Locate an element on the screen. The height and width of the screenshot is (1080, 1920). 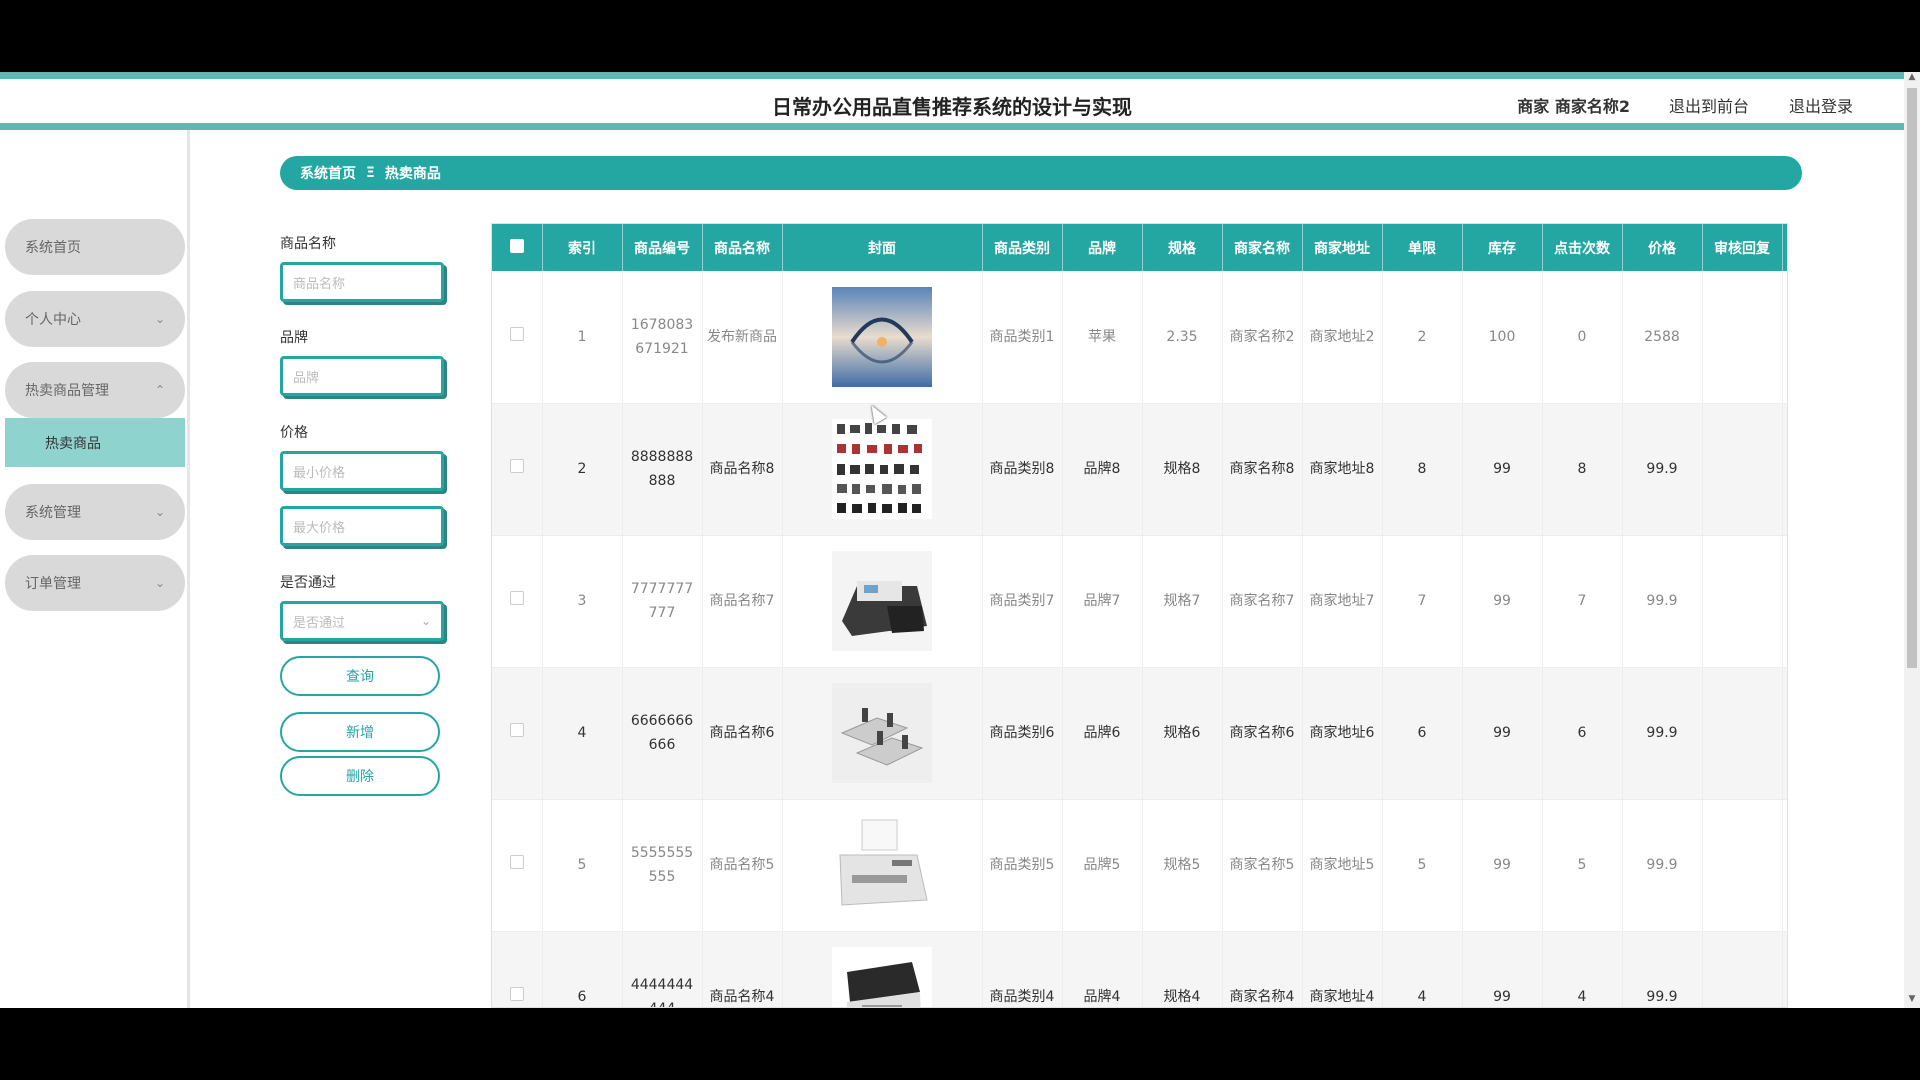
cell-address: 商家地址6 is located at coordinates (1342, 733).